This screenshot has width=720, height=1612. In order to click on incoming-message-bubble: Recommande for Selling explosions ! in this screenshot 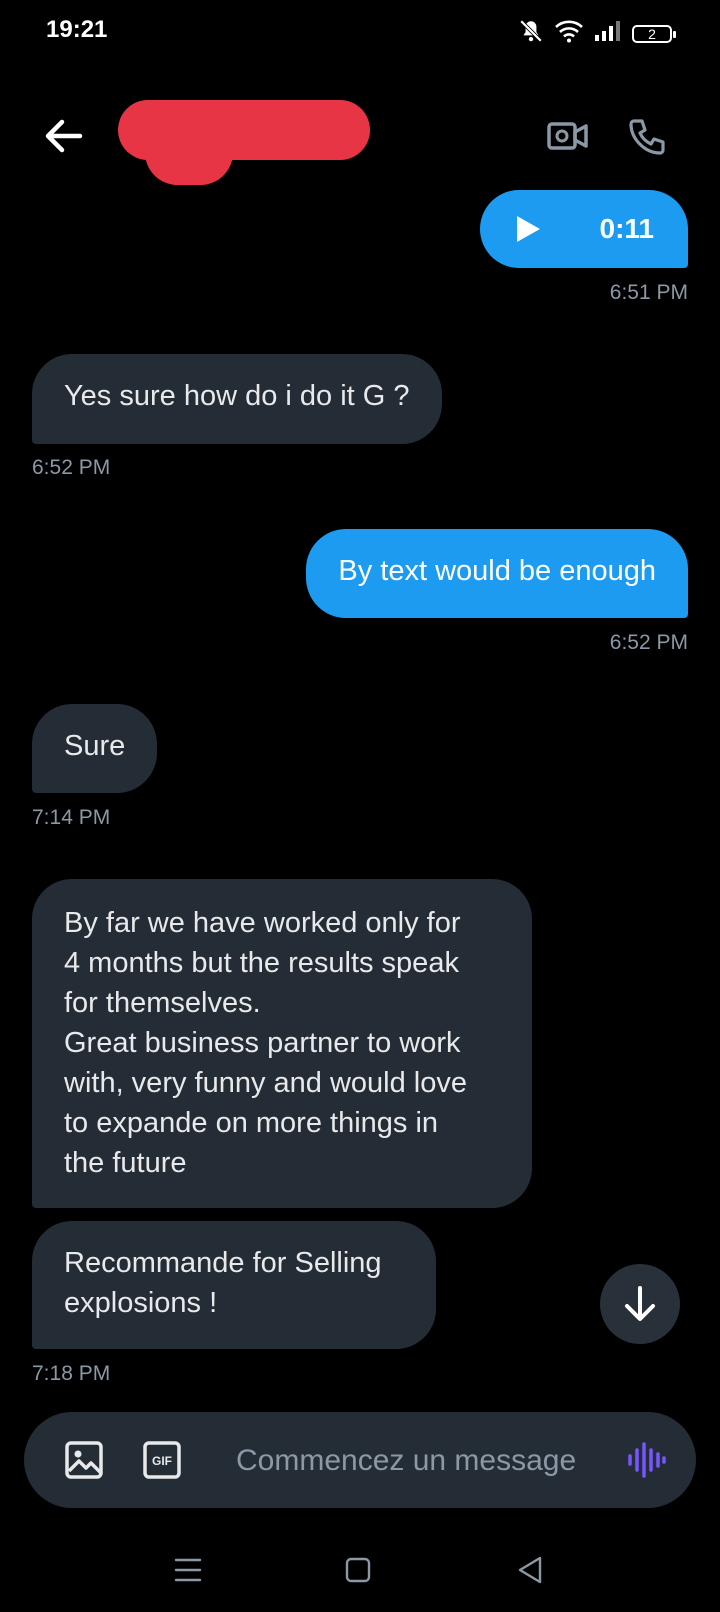, I will do `click(234, 1285)`.